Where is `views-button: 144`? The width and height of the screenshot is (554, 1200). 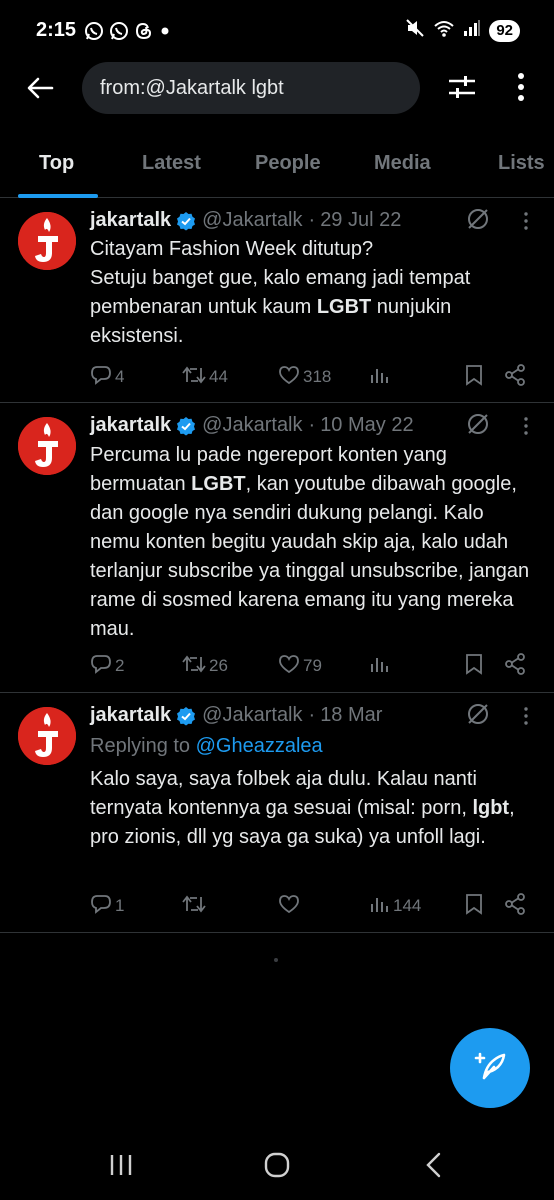 views-button: 144 is located at coordinates (395, 906).